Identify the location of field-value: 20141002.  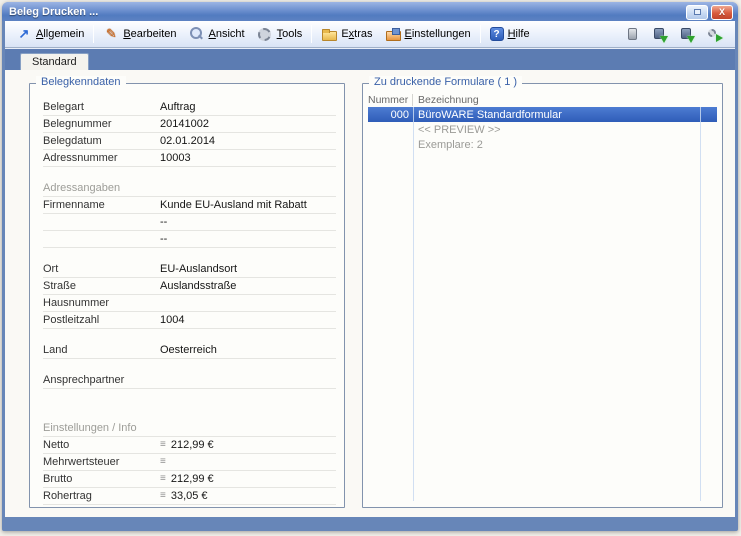
(184, 124).